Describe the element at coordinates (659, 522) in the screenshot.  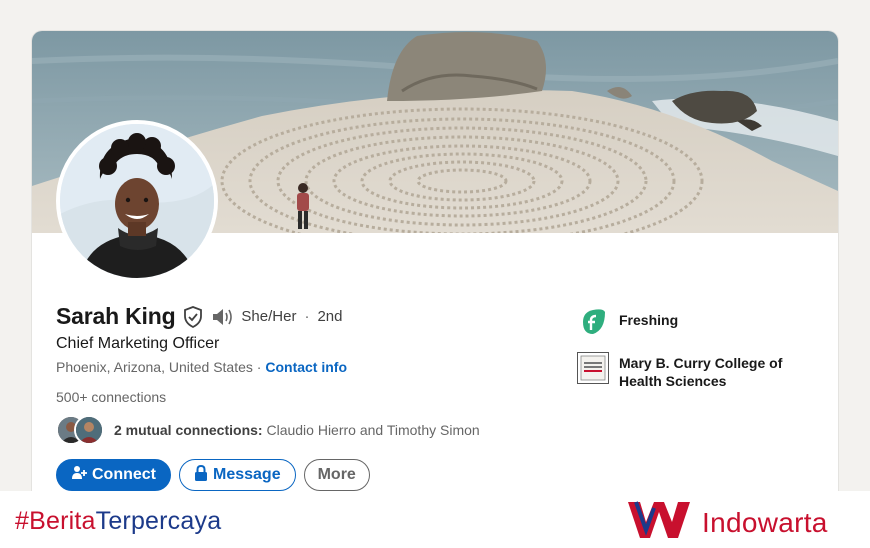
I see `indowarta-logo-icon` at that location.